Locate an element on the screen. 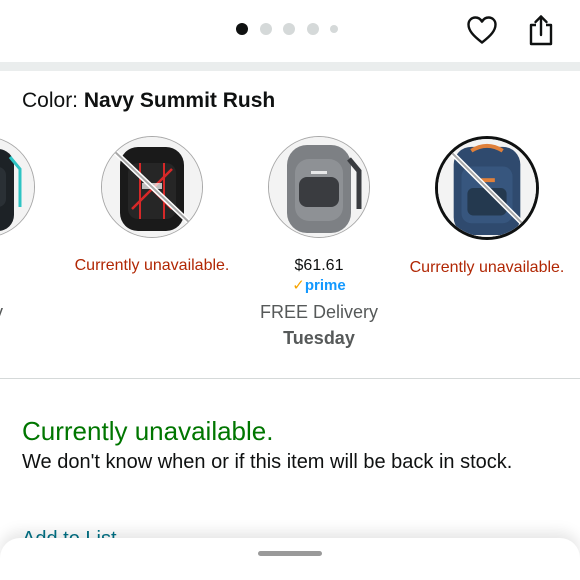 This screenshot has height=580, width=580. share-icon is located at coordinates (541, 30).